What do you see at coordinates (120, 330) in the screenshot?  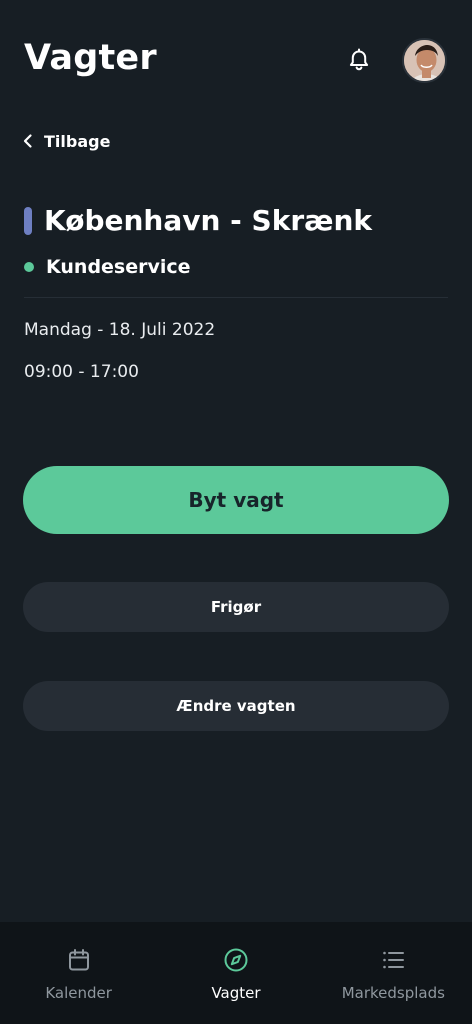 I see `shift-date: Mandag - 18. Juli 2022` at bounding box center [120, 330].